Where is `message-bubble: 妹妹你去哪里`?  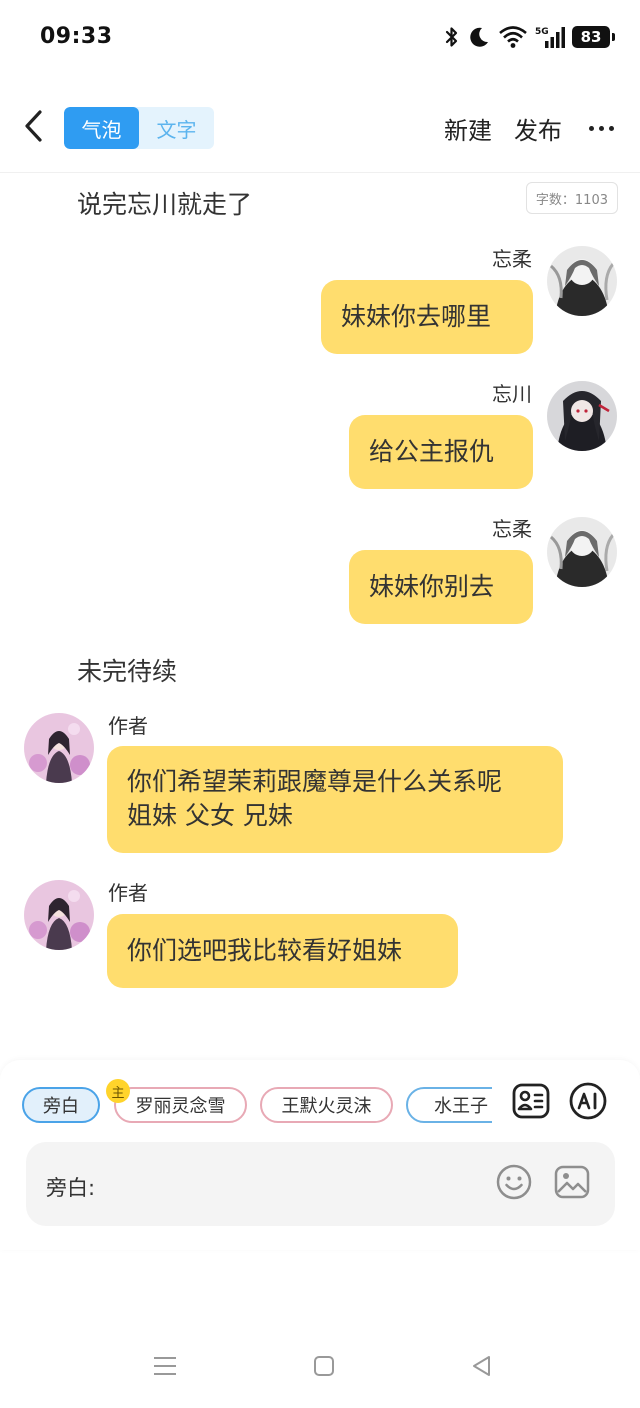 message-bubble: 妹妹你去哪里 is located at coordinates (427, 317).